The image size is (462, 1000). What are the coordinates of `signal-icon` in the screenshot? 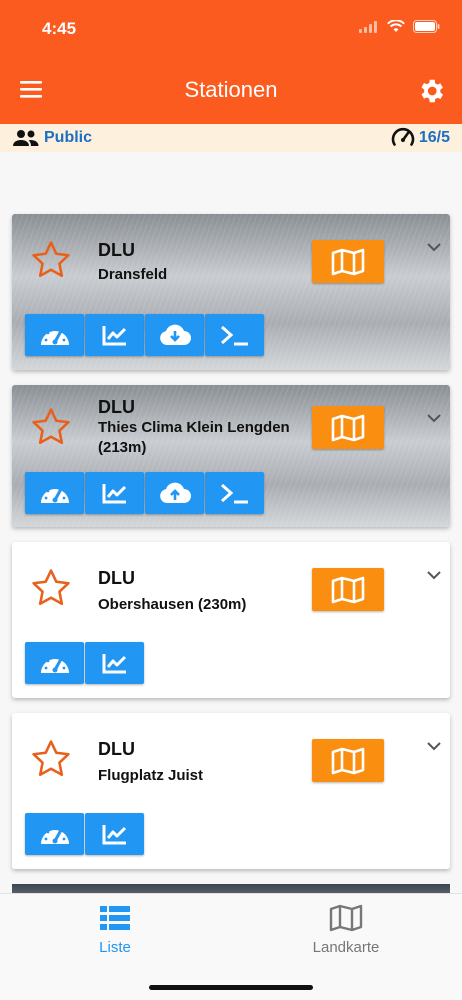 It's located at (369, 29).